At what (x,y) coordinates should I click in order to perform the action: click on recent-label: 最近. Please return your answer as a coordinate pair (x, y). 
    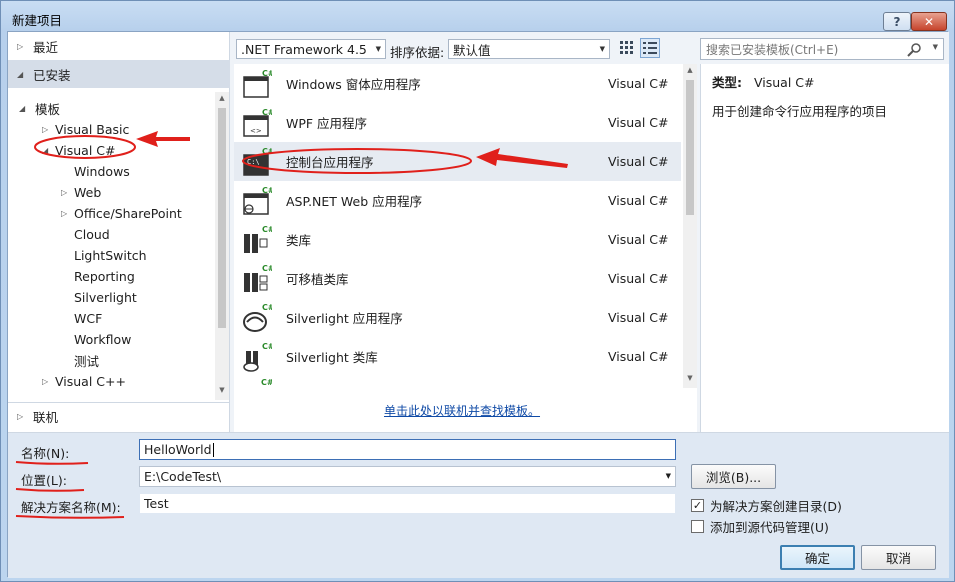
    Looking at the image, I should click on (46, 47).